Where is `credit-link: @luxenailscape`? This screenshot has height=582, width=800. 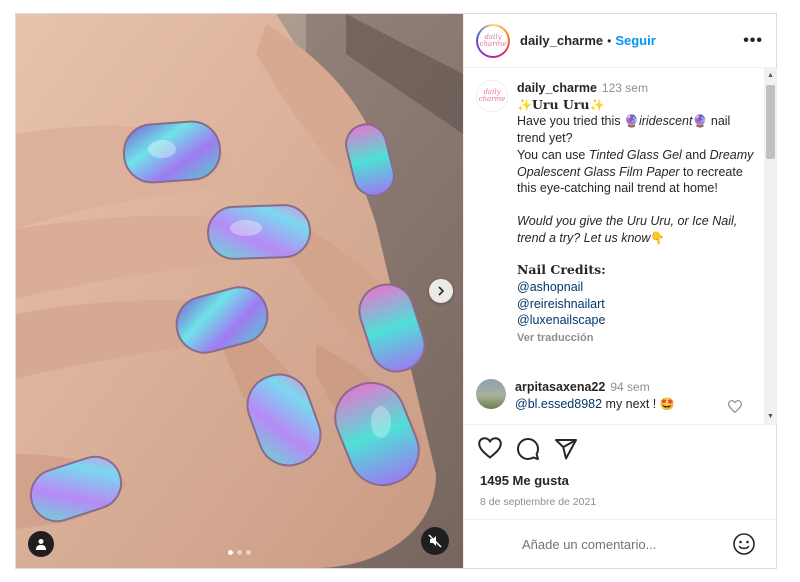 credit-link: @luxenailscape is located at coordinates (636, 320).